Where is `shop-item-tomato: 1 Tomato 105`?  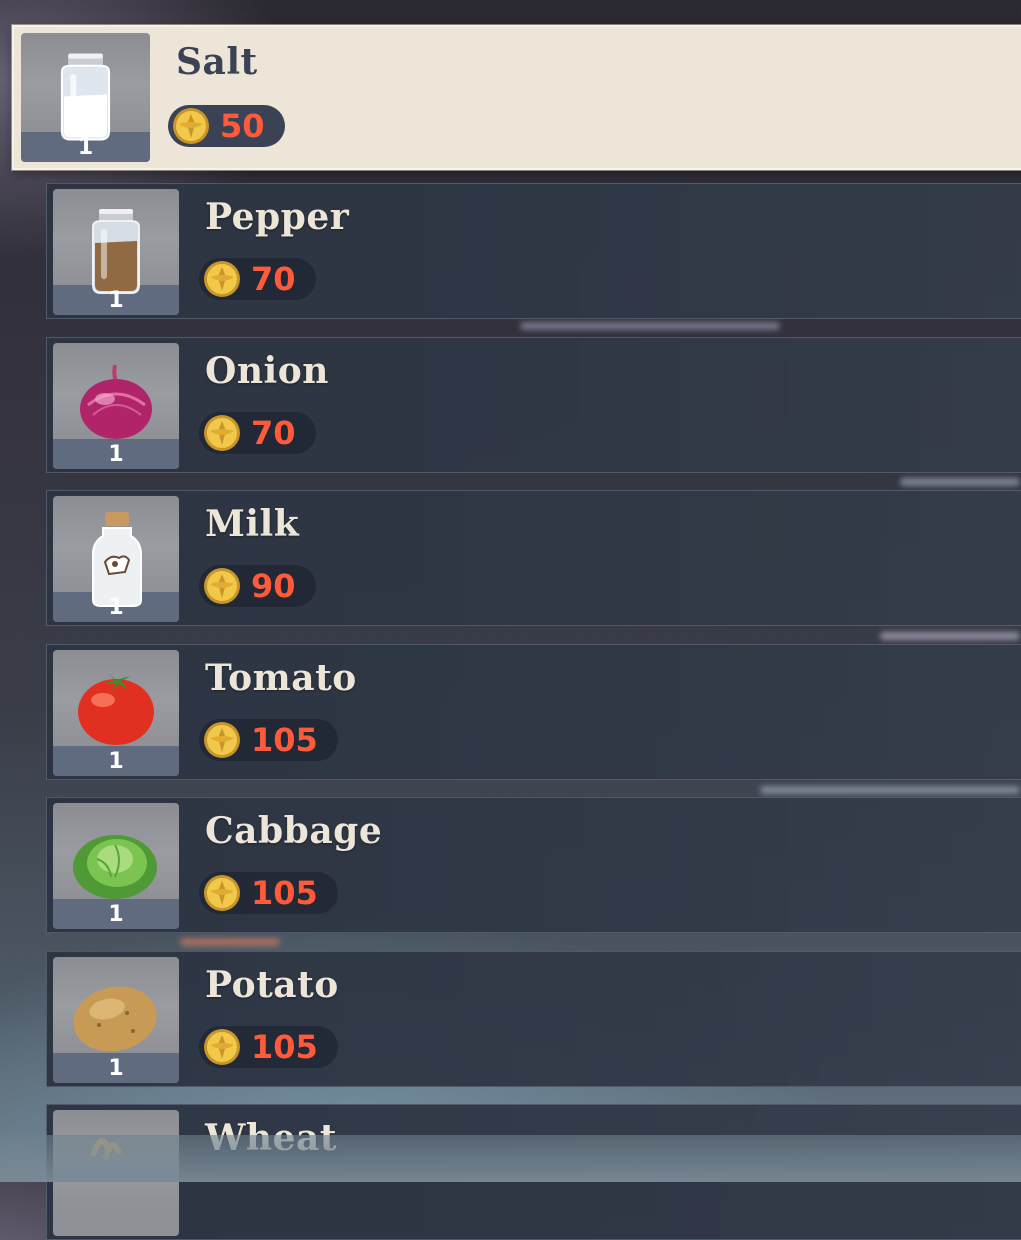
shop-item-tomato: 1 Tomato 105 is located at coordinates (533, 712).